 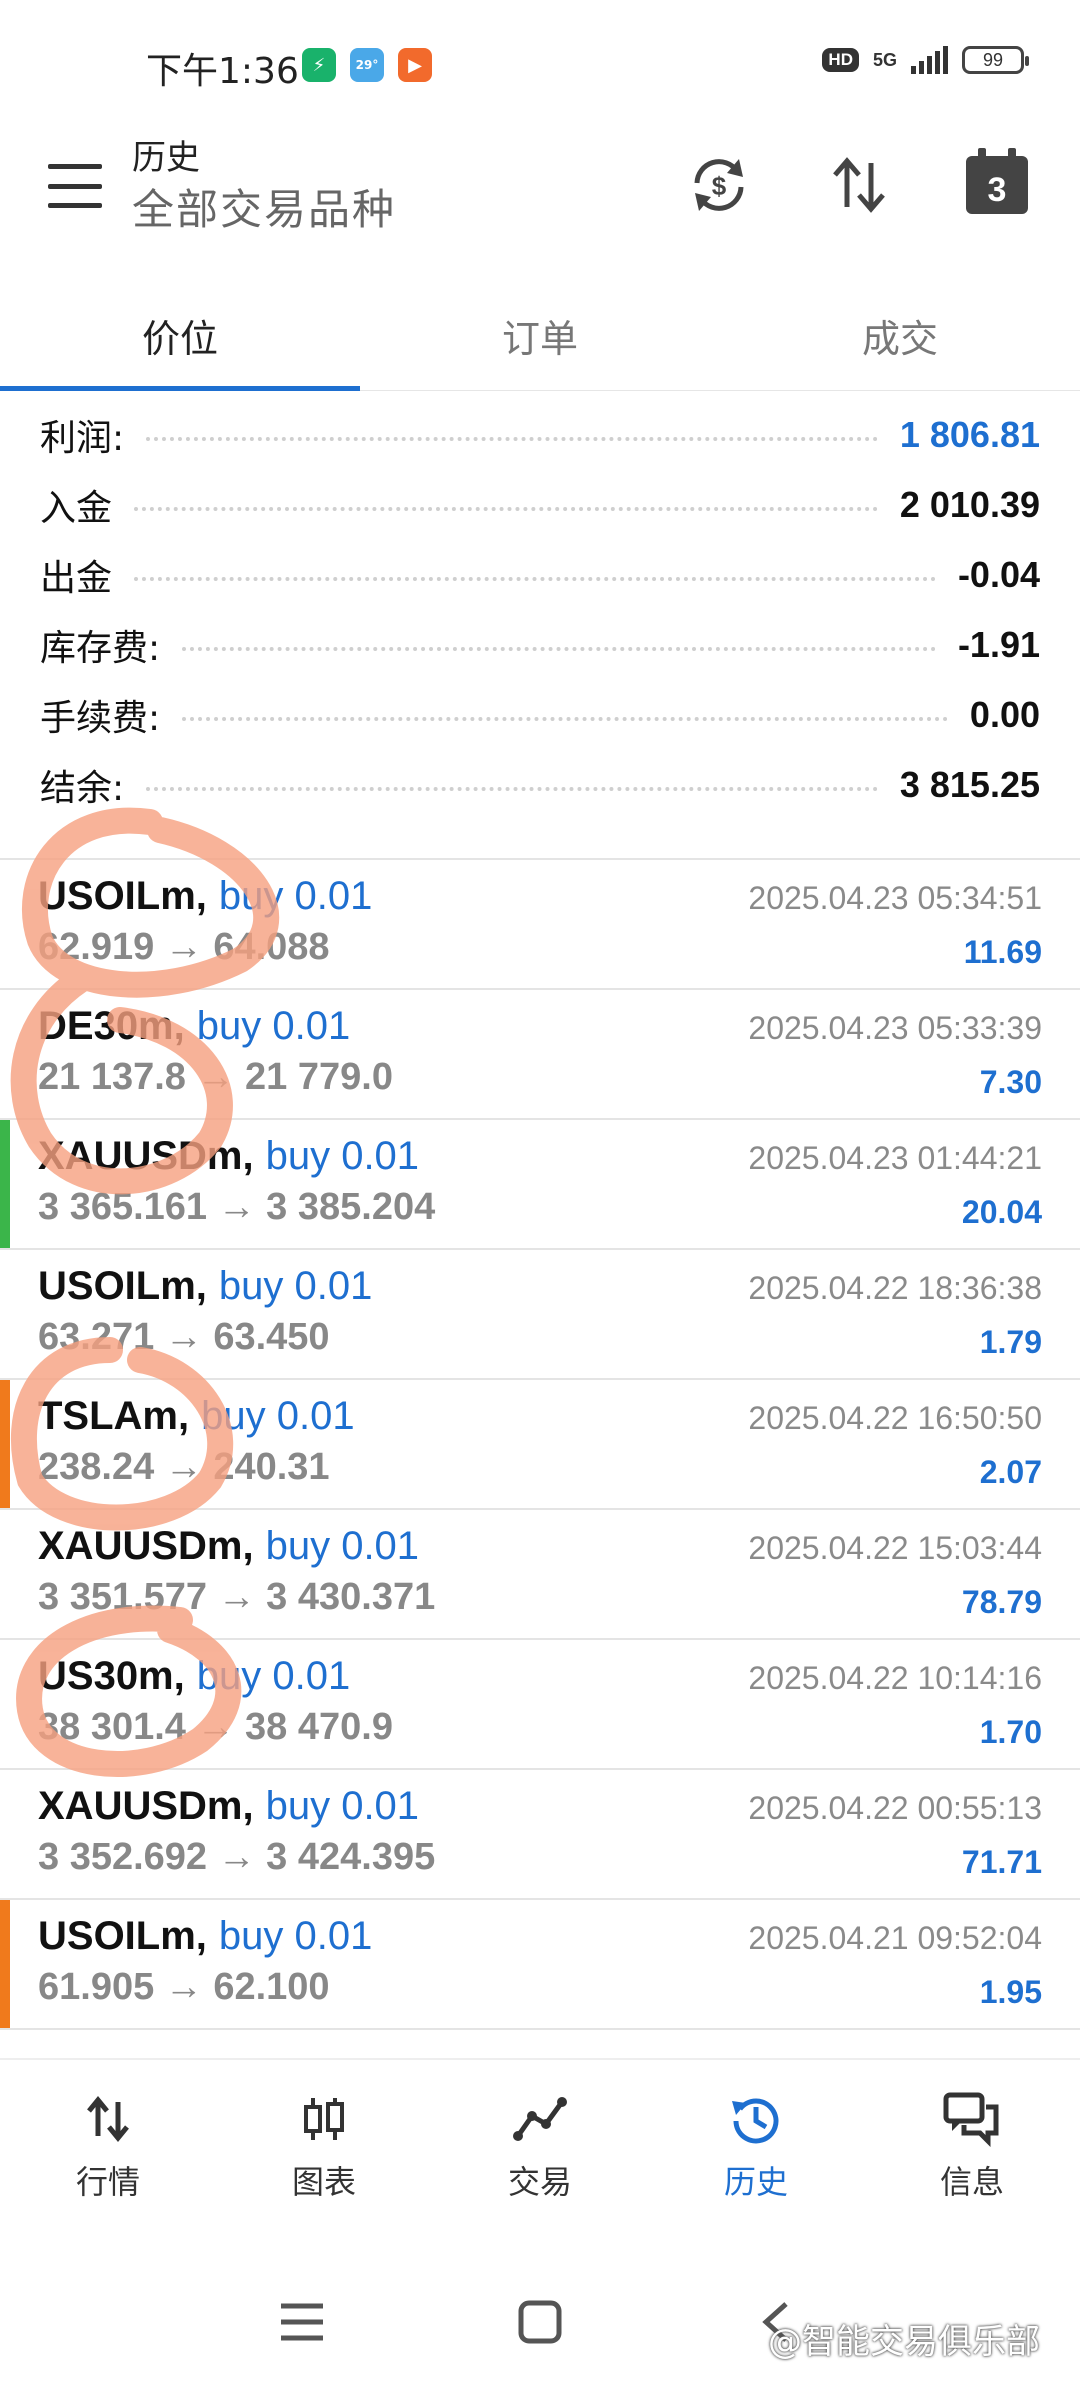 What do you see at coordinates (756, 2119) in the screenshot?
I see `history-icon` at bounding box center [756, 2119].